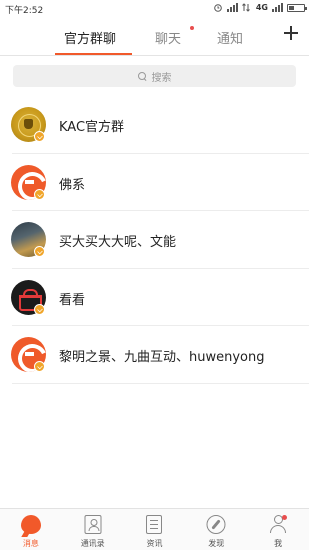 This screenshot has width=320, height=550. Describe the element at coordinates (154, 524) in the screenshot. I see `news-icon` at that location.